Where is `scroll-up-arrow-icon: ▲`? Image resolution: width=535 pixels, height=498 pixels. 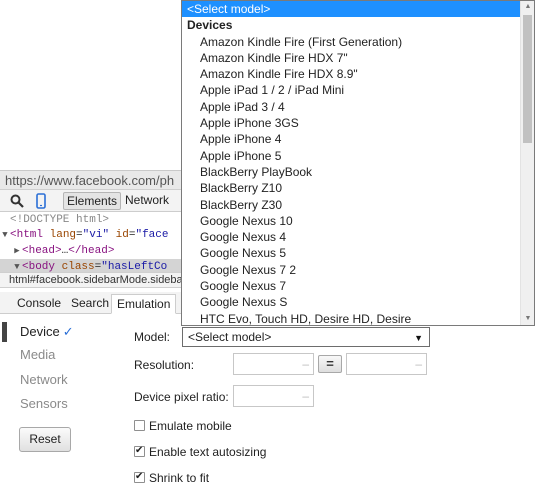
scroll-up-arrow-icon: ▲ is located at coordinates (527, 7).